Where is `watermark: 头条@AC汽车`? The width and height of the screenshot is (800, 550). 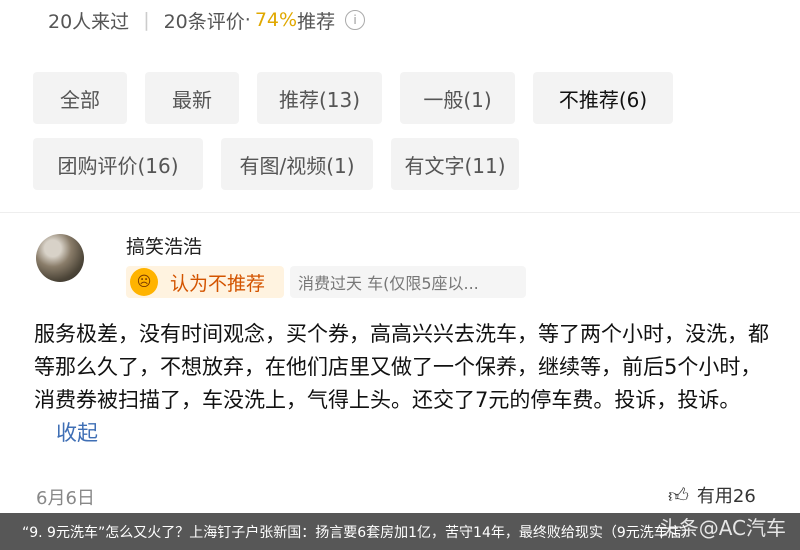 watermark: 头条@AC汽车 is located at coordinates (722, 528).